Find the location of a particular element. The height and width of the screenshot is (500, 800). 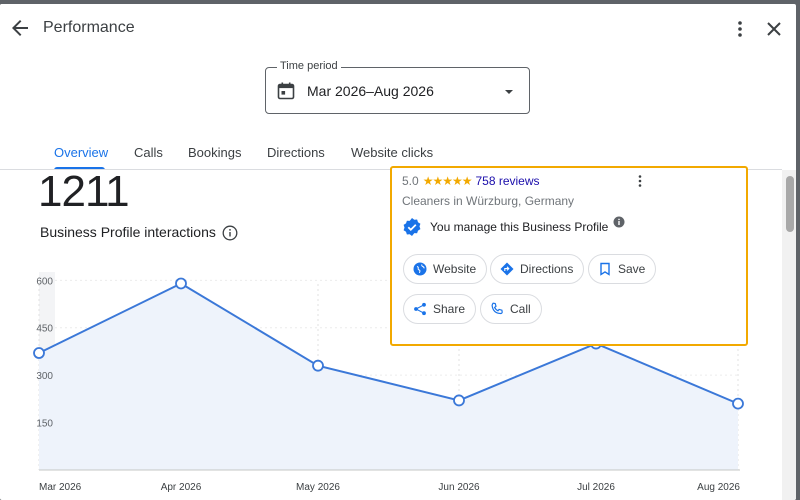

calendar-icon is located at coordinates (286, 91).